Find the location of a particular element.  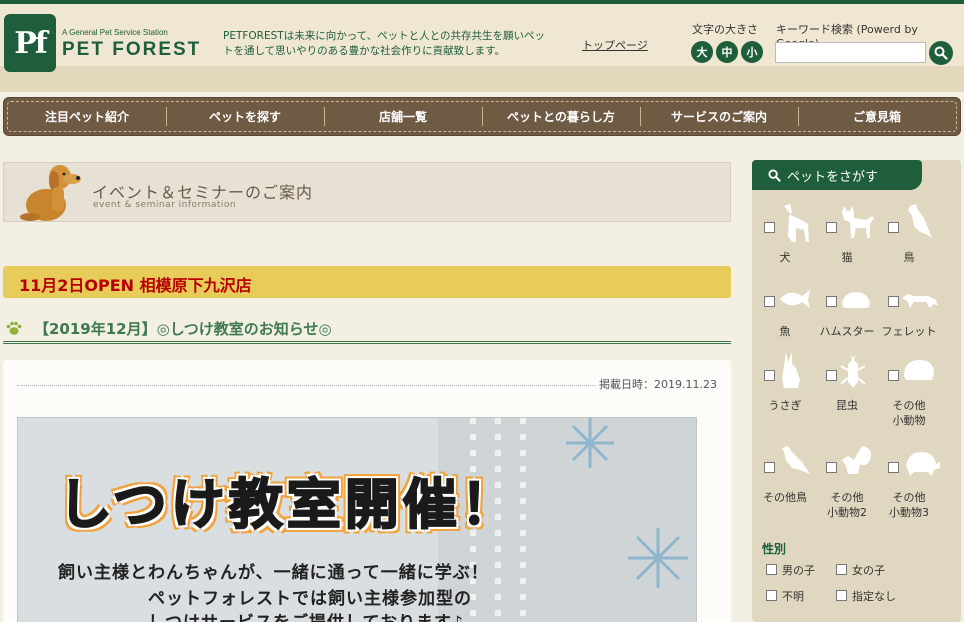

poster-line-1: 飼い主様とわんちゃんが、一緒に通って一緒に学ぶ！ is located at coordinates (273, 573).